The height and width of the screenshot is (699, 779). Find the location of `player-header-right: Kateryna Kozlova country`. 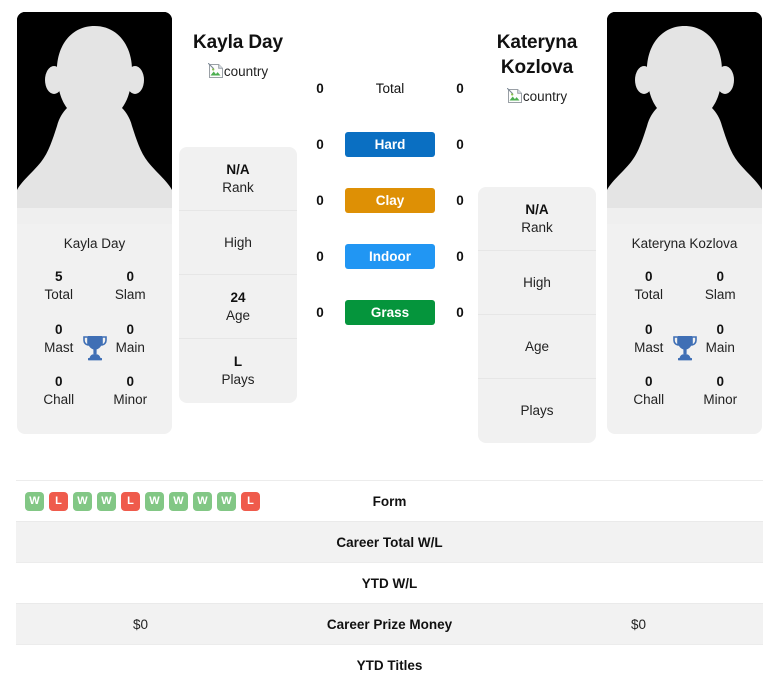

player-header-right: Kateryna Kozlova country is located at coordinates (537, 67).